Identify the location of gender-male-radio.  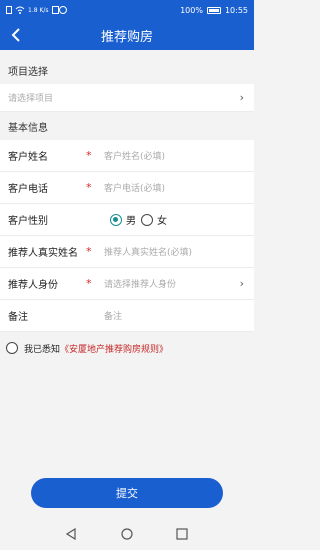
(116, 219).